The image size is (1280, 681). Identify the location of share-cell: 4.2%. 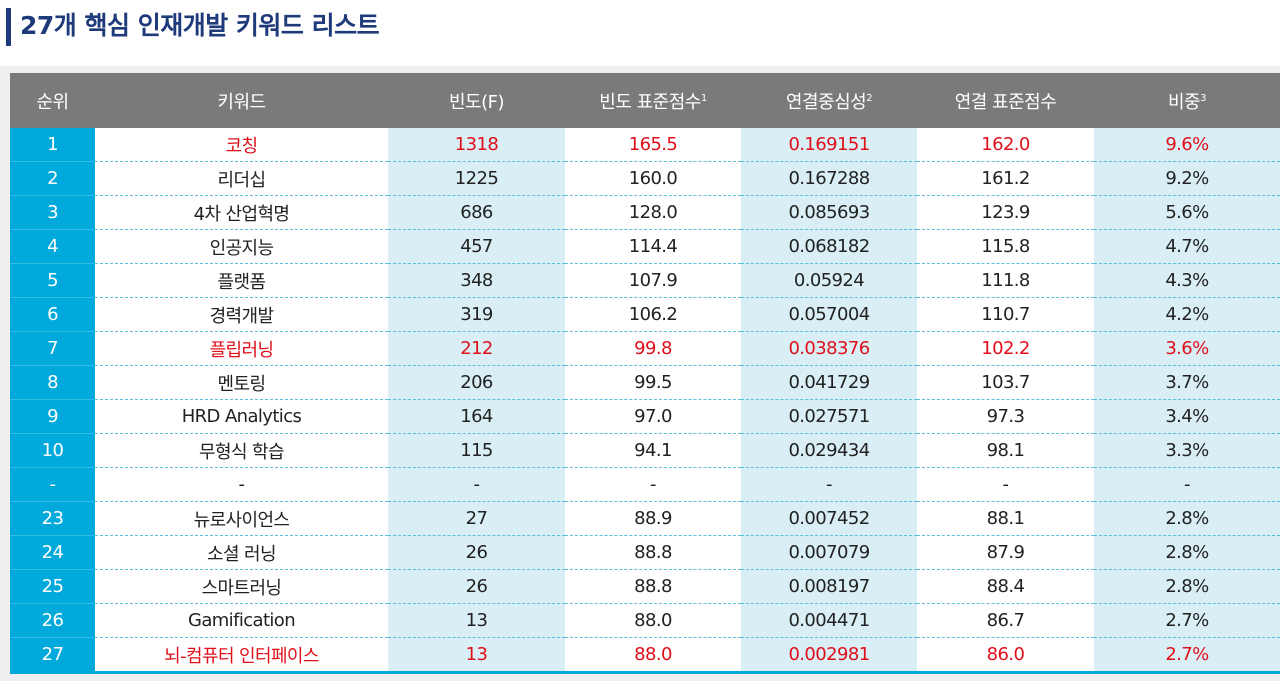
(1187, 314).